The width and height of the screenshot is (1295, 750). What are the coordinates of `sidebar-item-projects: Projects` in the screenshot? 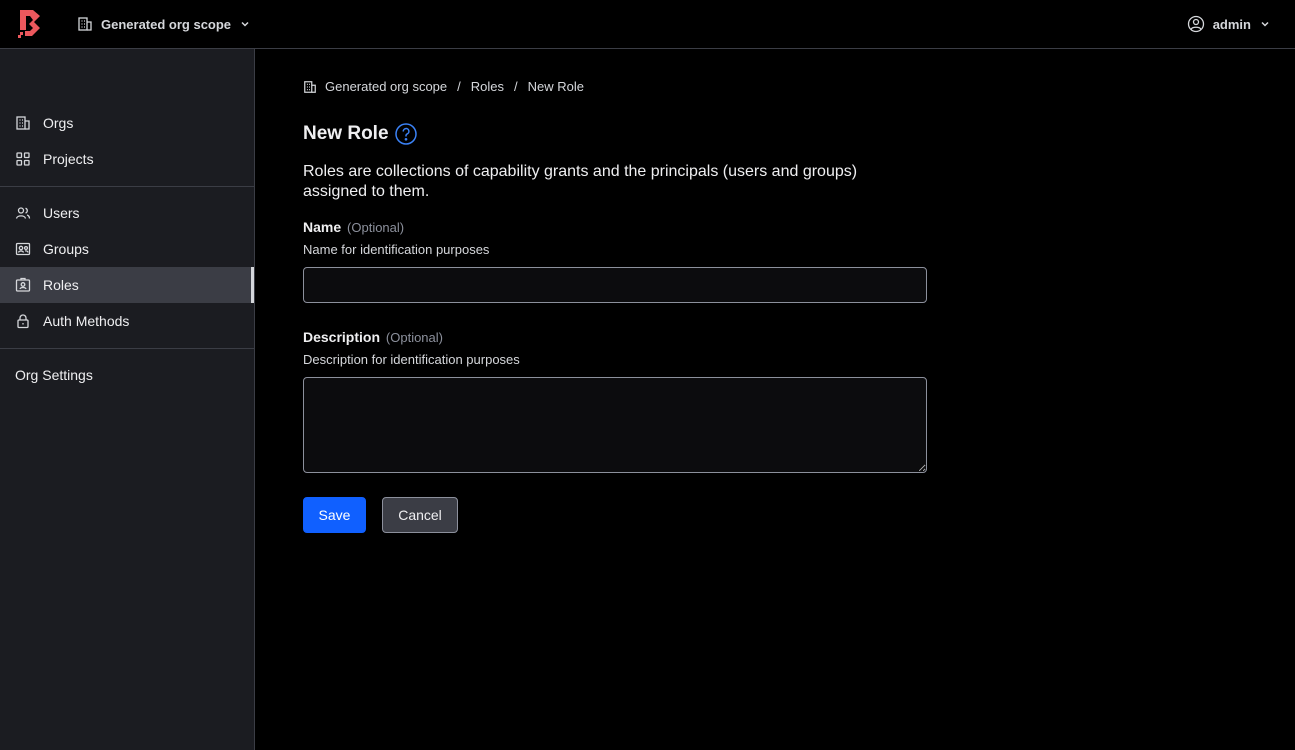 It's located at (127, 159).